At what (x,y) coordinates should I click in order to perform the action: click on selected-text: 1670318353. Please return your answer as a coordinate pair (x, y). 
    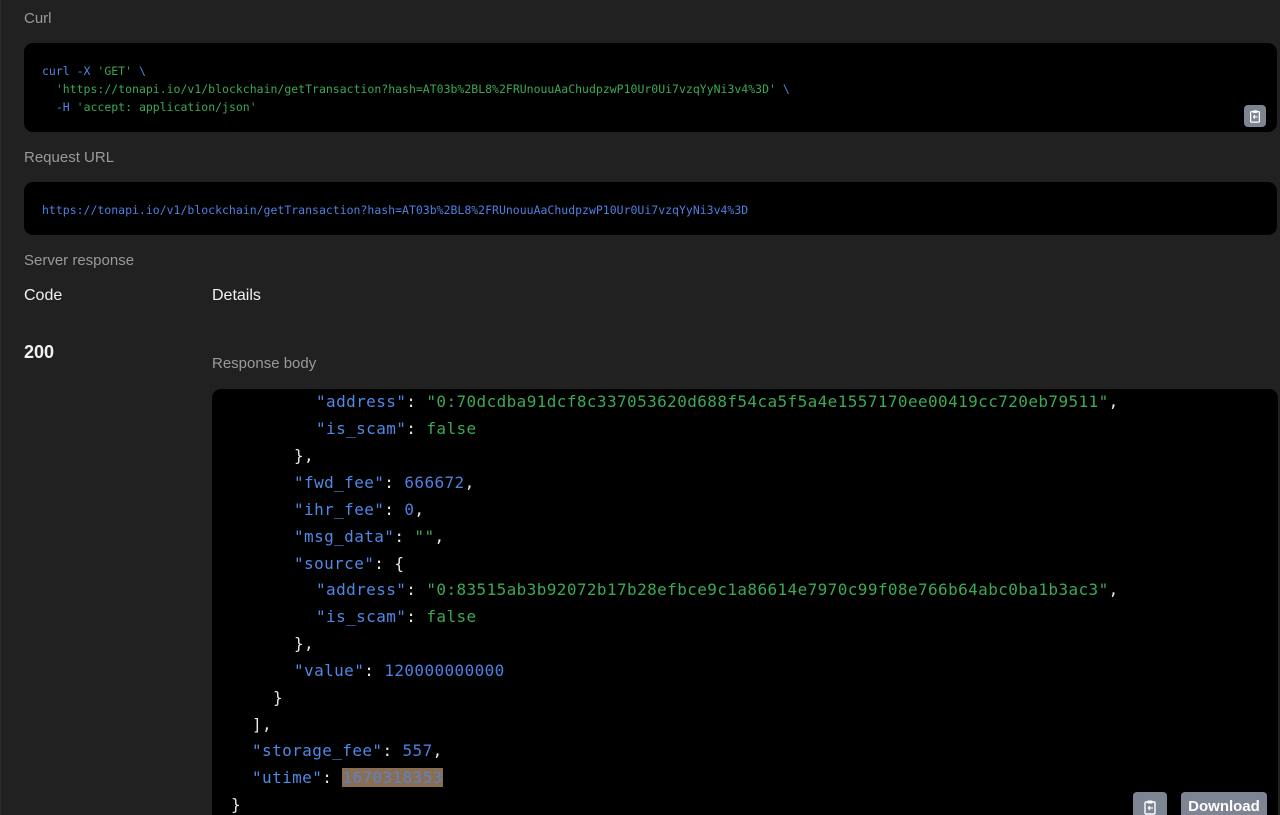
    Looking at the image, I should click on (392, 777).